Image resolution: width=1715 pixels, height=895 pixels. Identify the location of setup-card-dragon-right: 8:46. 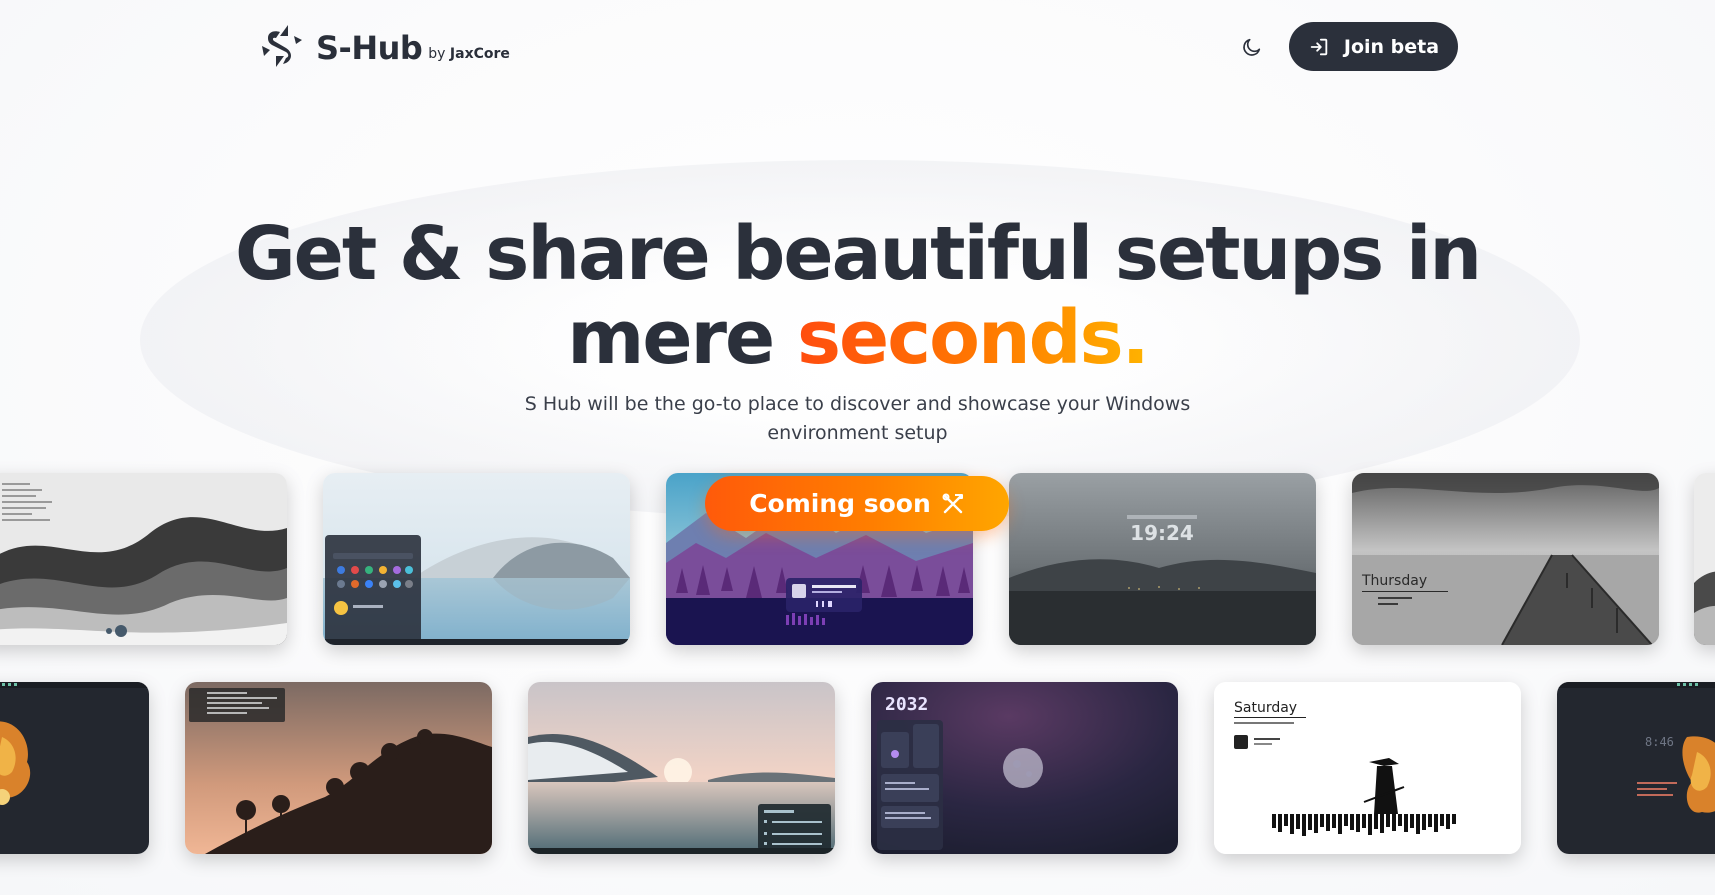
(1636, 768).